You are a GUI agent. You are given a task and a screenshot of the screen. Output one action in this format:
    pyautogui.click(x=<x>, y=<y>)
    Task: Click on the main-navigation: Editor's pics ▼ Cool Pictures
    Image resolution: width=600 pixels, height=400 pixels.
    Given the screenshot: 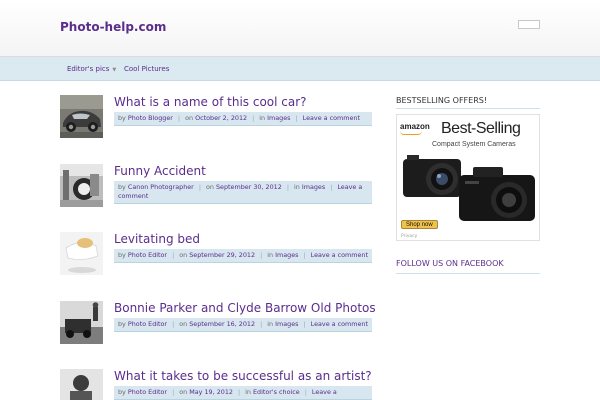 What is the action you would take?
    pyautogui.click(x=300, y=69)
    